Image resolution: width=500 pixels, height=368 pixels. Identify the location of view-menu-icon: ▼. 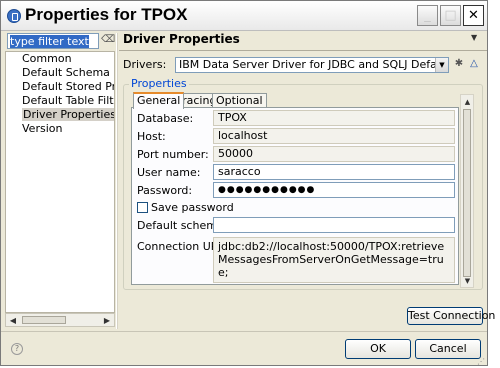
(474, 37).